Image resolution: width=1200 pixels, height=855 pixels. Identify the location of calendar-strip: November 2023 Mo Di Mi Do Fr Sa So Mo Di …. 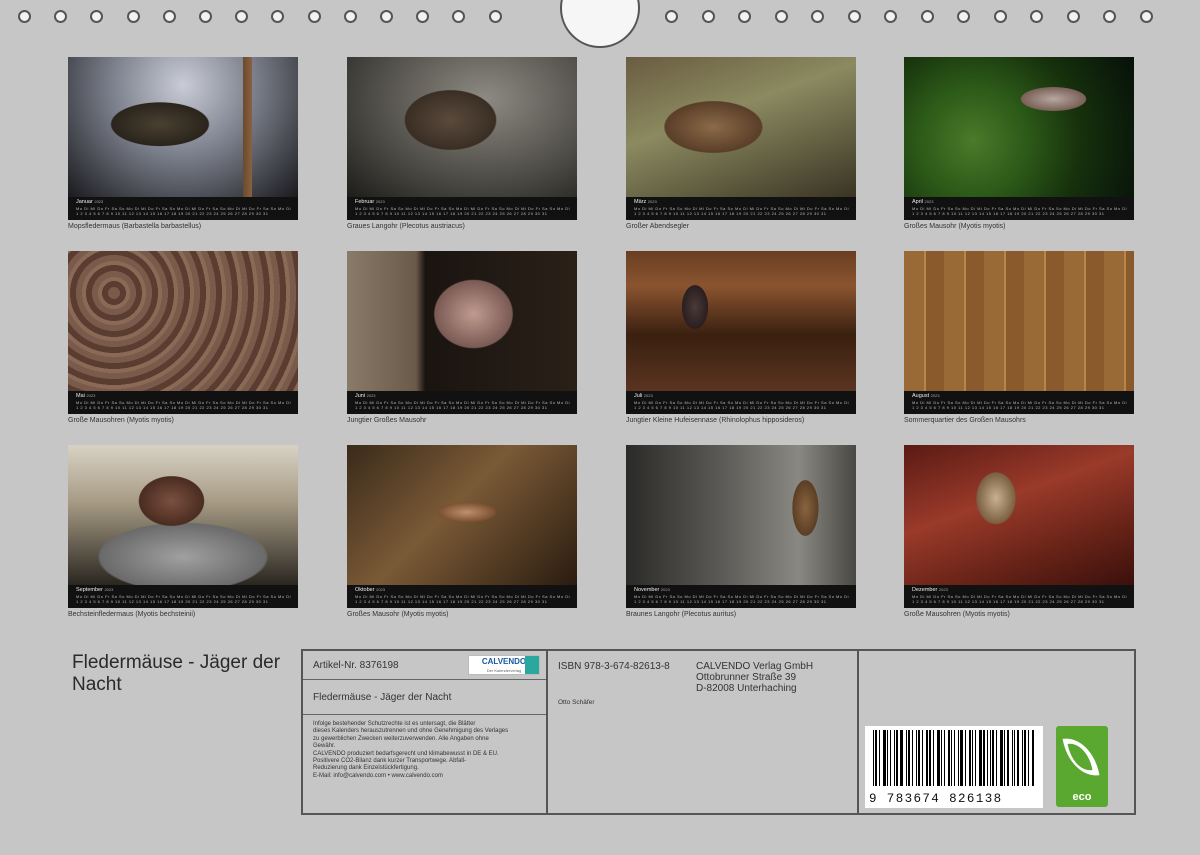
(741, 596).